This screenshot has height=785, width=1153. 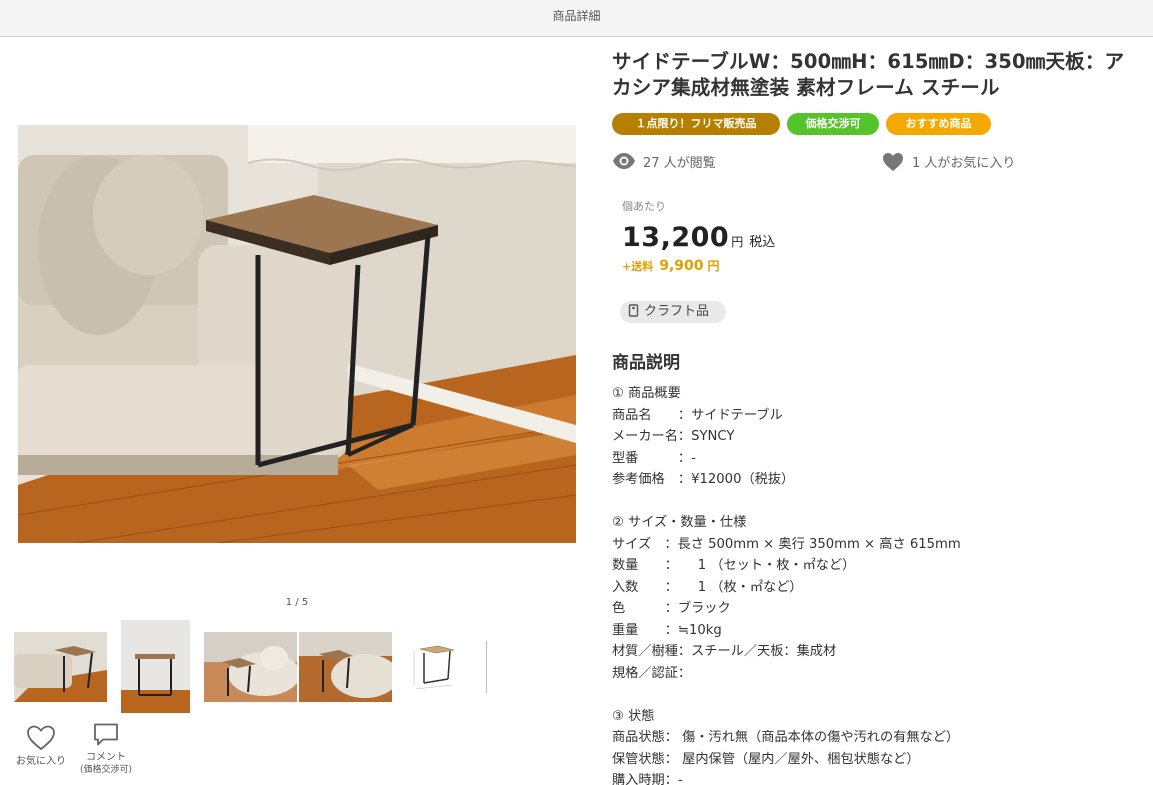 I want to click on top-bar: 商品詳細, so click(x=576, y=18).